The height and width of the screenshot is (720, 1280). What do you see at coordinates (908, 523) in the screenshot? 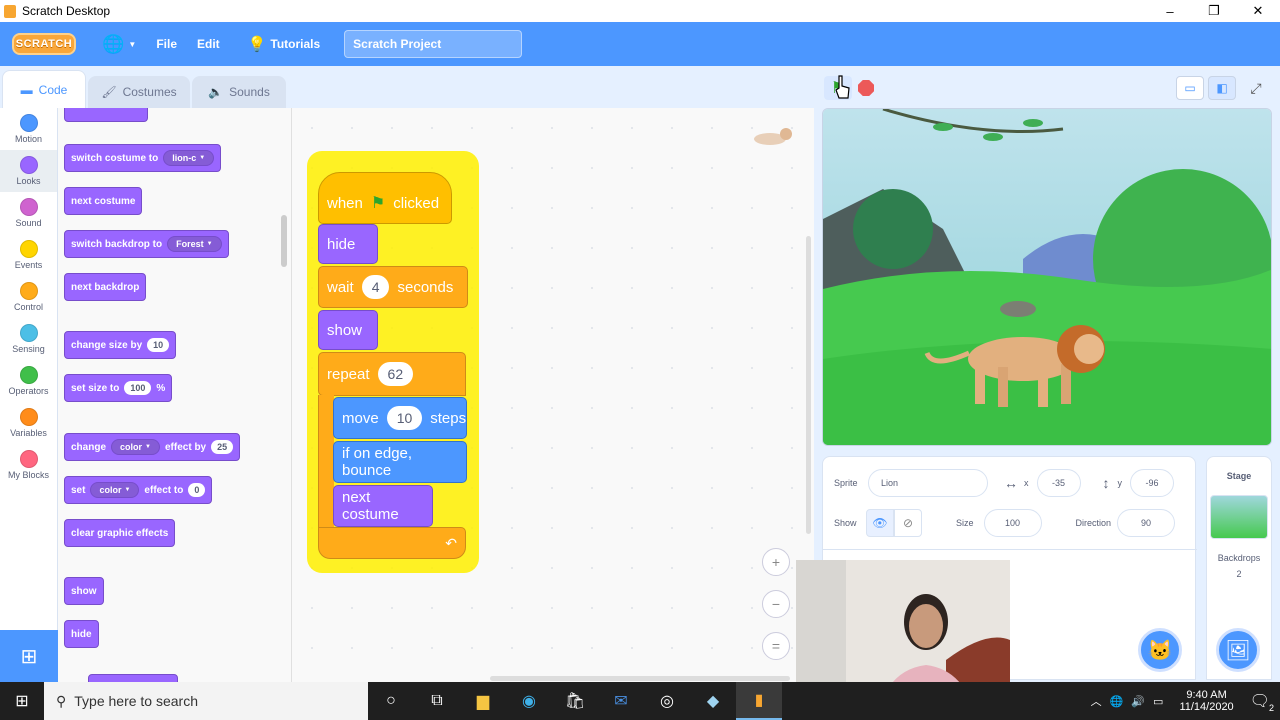
I see `hide-sprite-button: ⊘` at bounding box center [908, 523].